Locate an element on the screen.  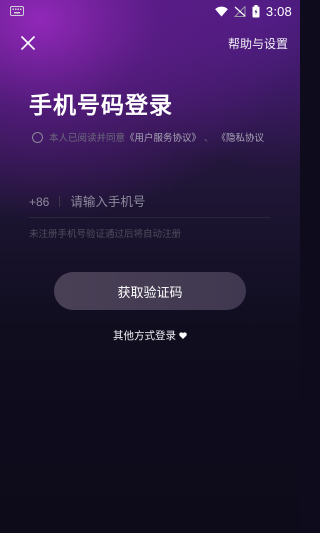
other-login-link: 其他方式登录 is located at coordinates (150, 335).